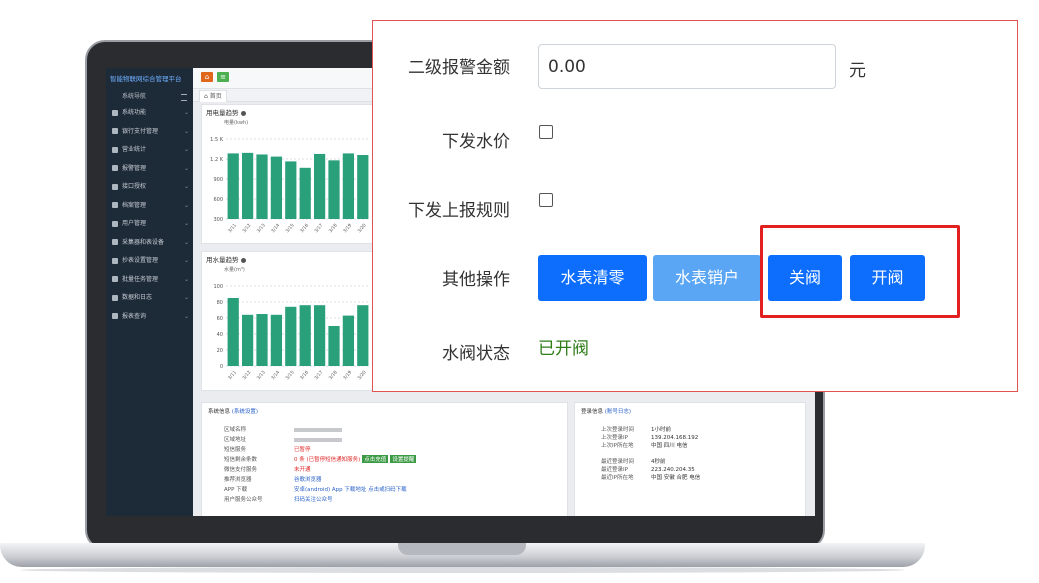 The image size is (1039, 583). Describe the element at coordinates (149, 243) in the screenshot. I see `sidebar-item: 采集器和表设备 ⌄` at that location.